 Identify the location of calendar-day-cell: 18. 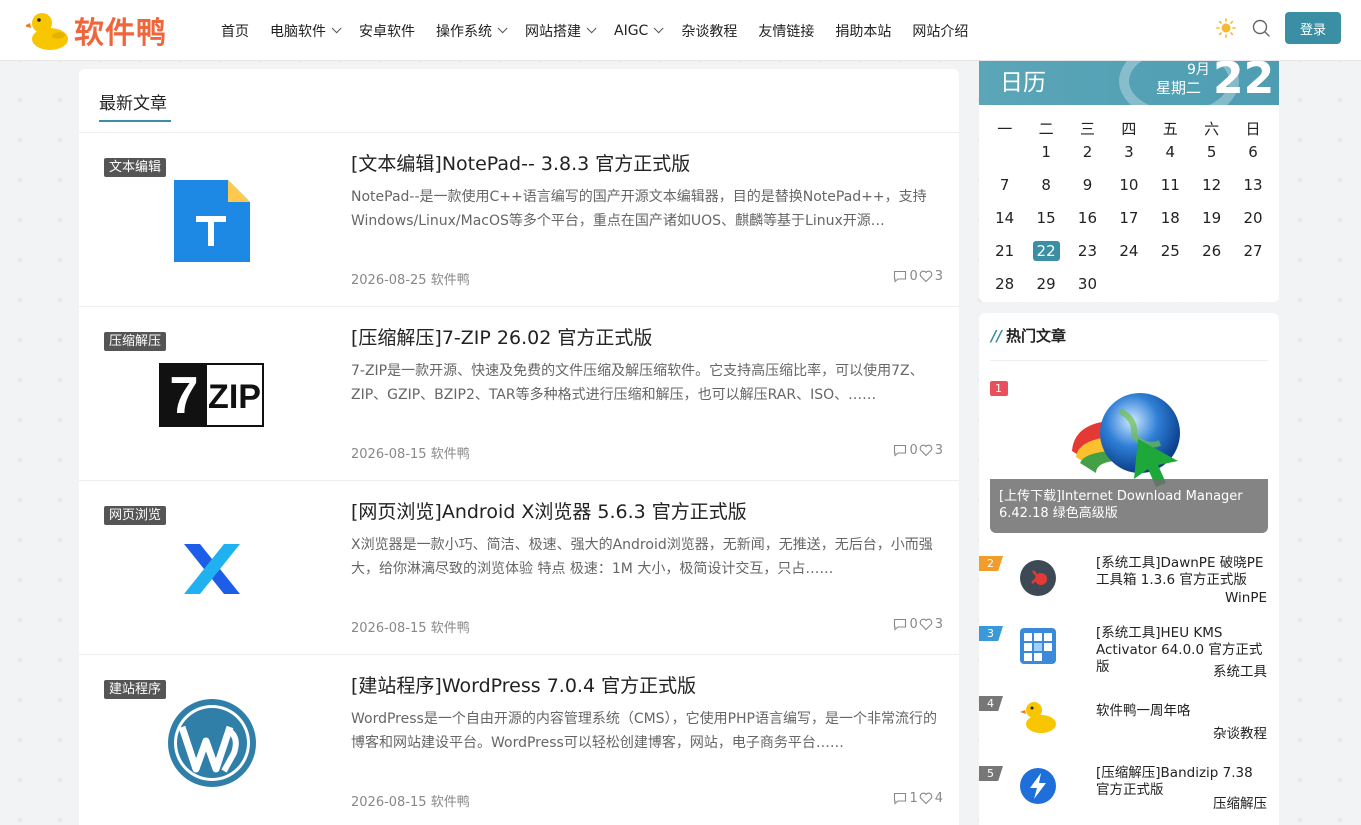
(1170, 223).